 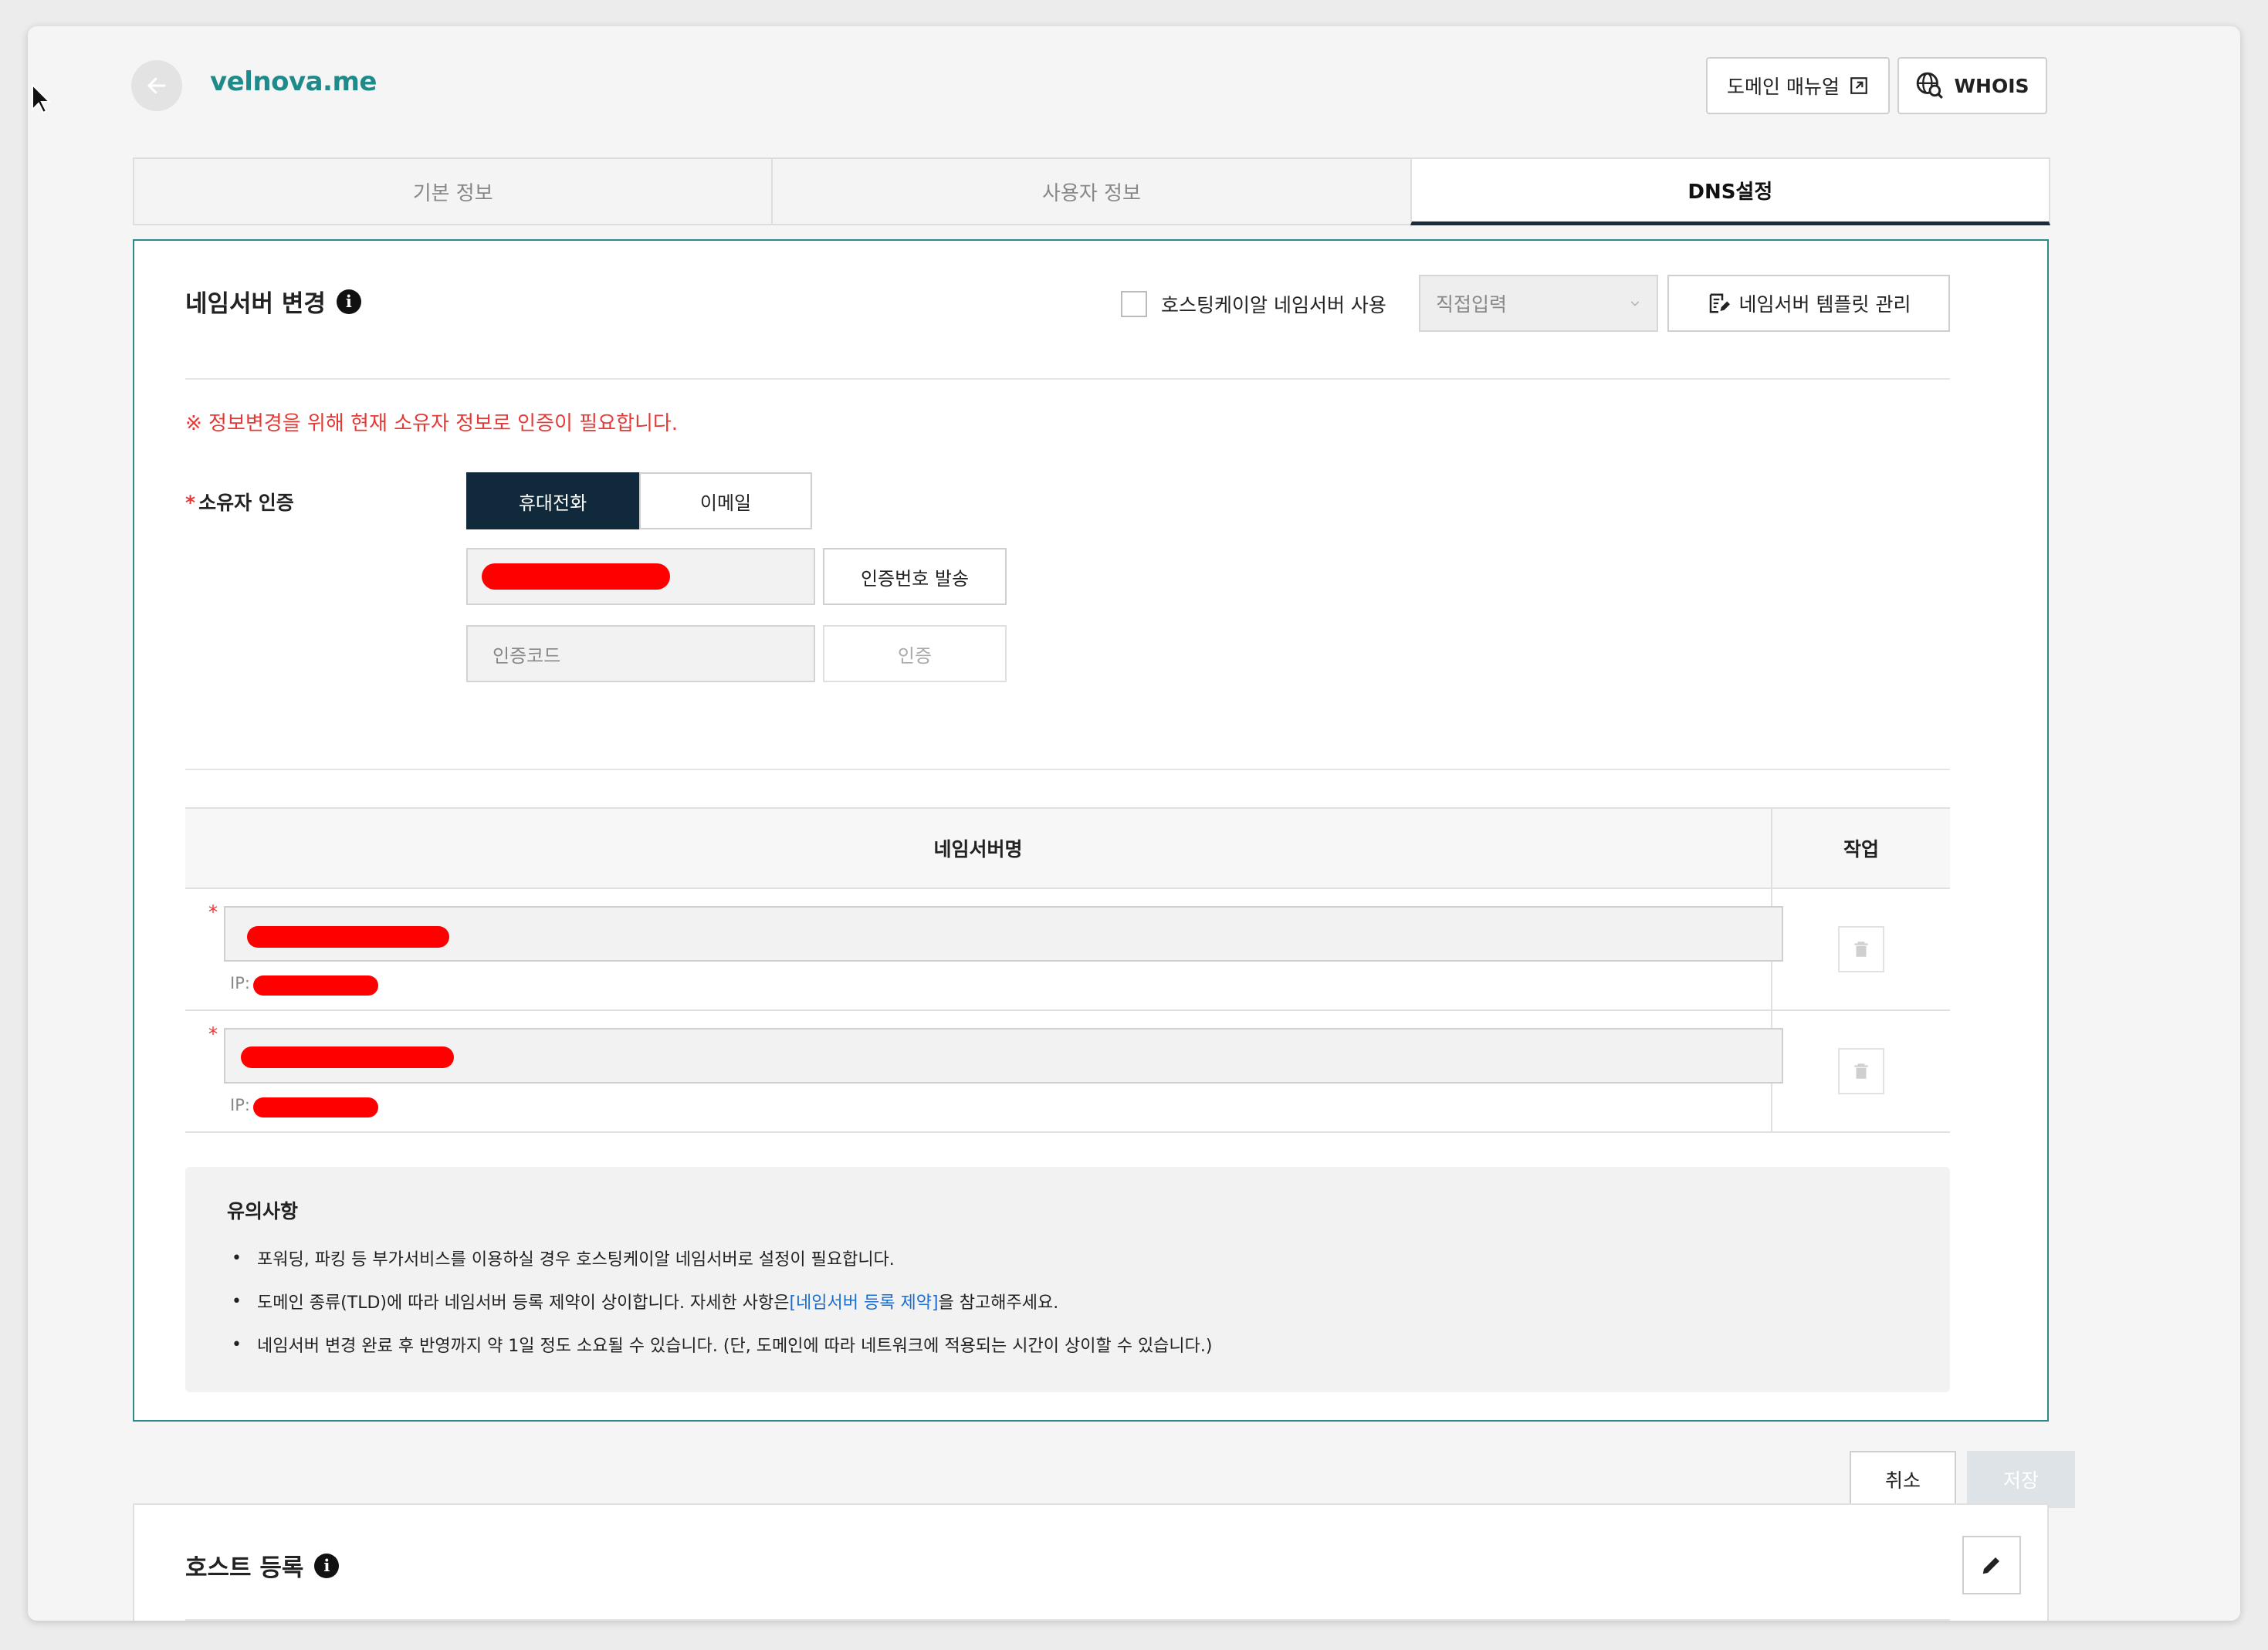 I want to click on auth-warning: ※ 정보변경을 위해 현재 소유자 정보로 인증이 필요합니다., so click(x=432, y=423).